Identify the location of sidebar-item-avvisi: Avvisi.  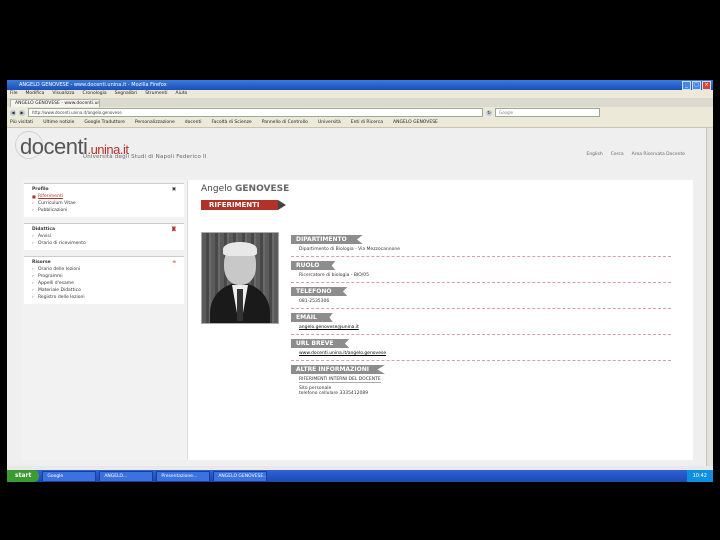
(104, 236).